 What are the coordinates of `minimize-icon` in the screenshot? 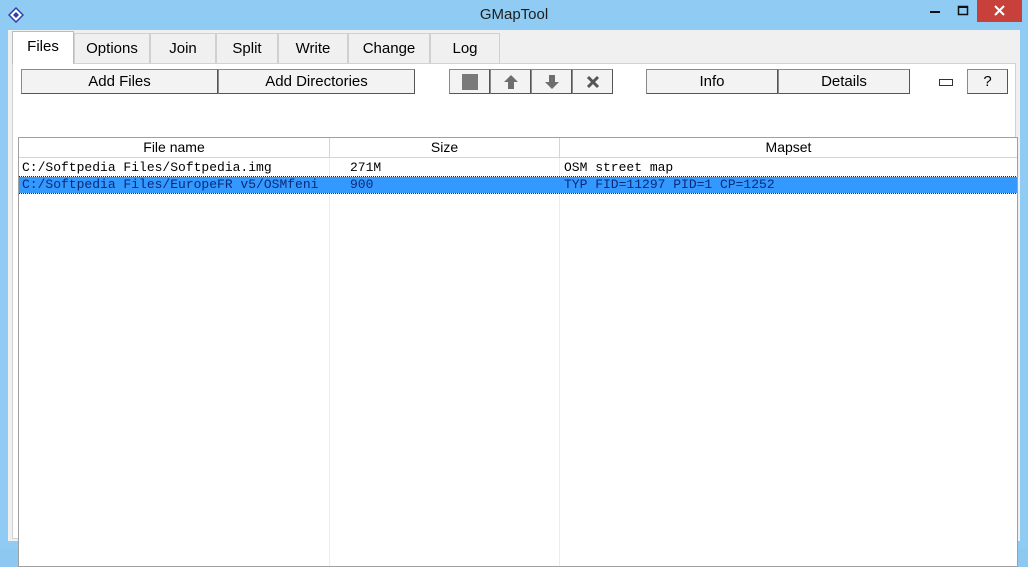 It's located at (935, 12).